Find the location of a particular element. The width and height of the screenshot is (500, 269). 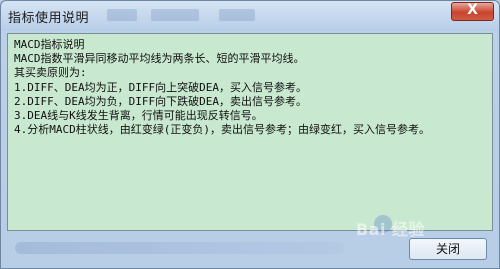

description-line: MACD指数平滑异同移动平均线为两条长、短的平滑平均线。 is located at coordinates (159, 59).